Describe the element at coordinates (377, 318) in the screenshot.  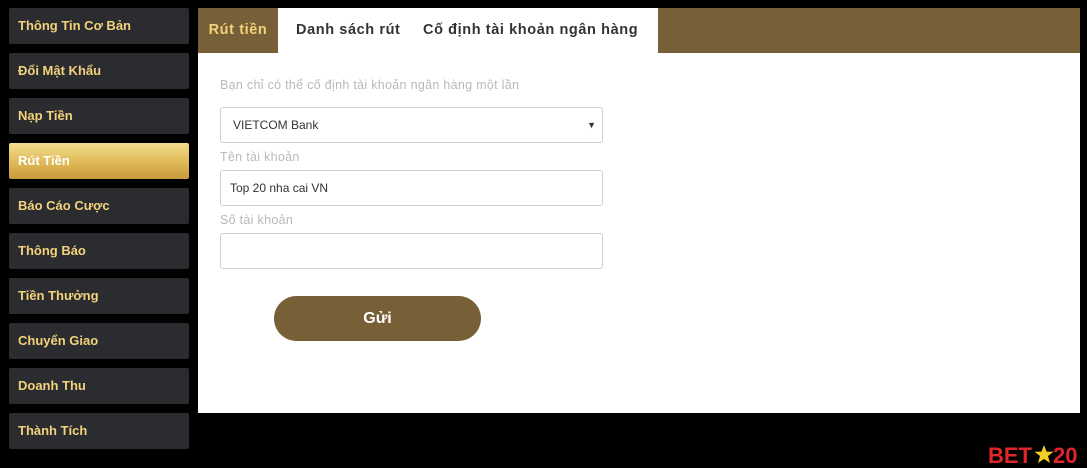
I see `submit-button: Gửi` at that location.